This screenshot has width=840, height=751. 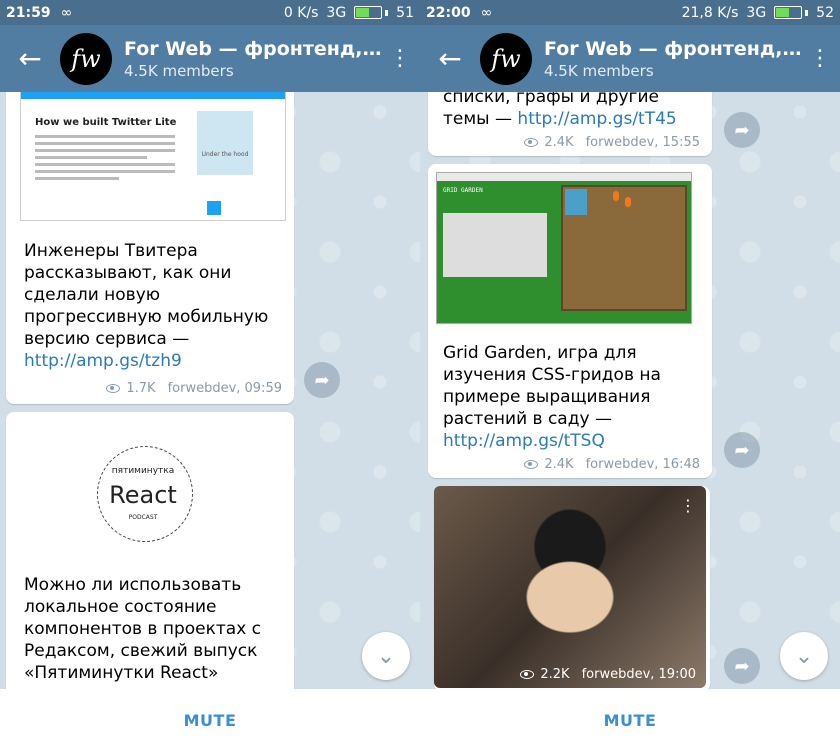 What do you see at coordinates (106, 122) in the screenshot?
I see `preview-title: How we built Twitter Lite` at bounding box center [106, 122].